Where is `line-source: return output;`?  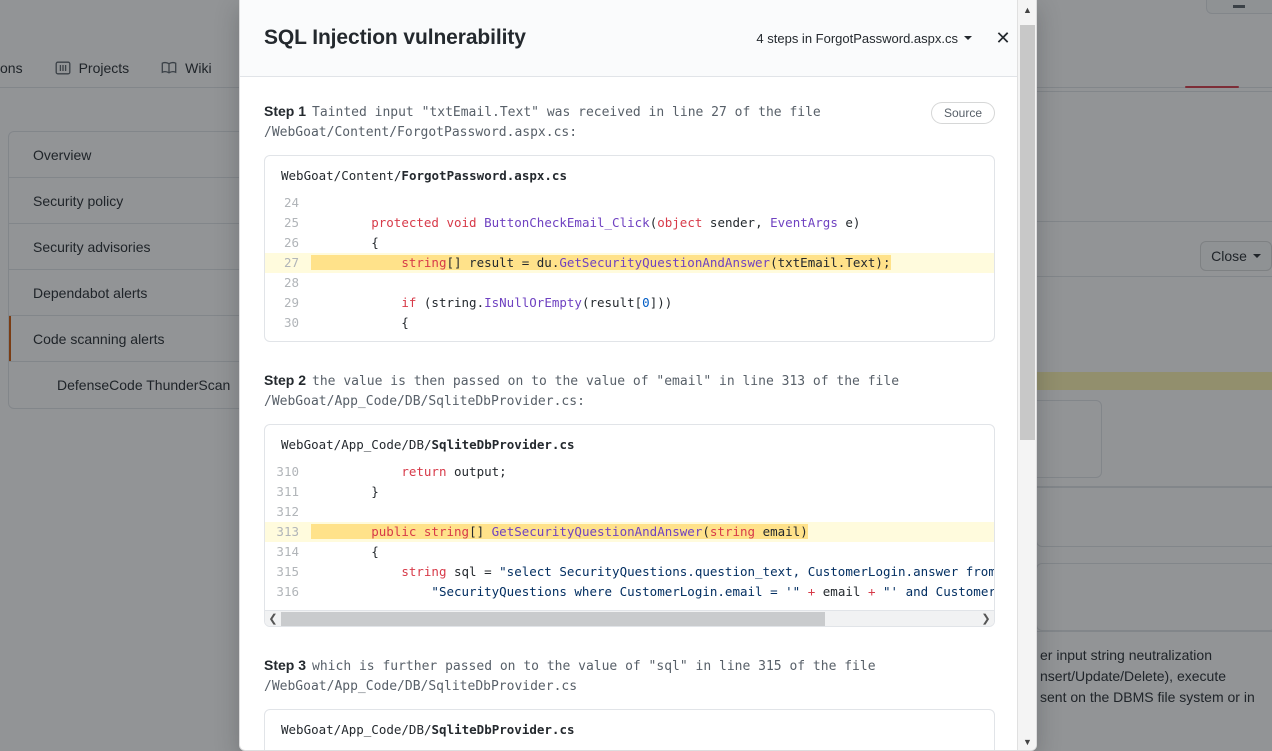 line-source: return output; is located at coordinates (454, 471).